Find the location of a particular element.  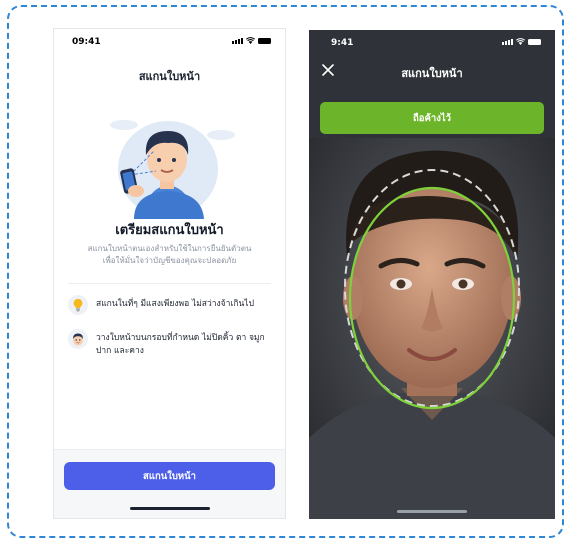

status-bar: 9:41 is located at coordinates (432, 42).